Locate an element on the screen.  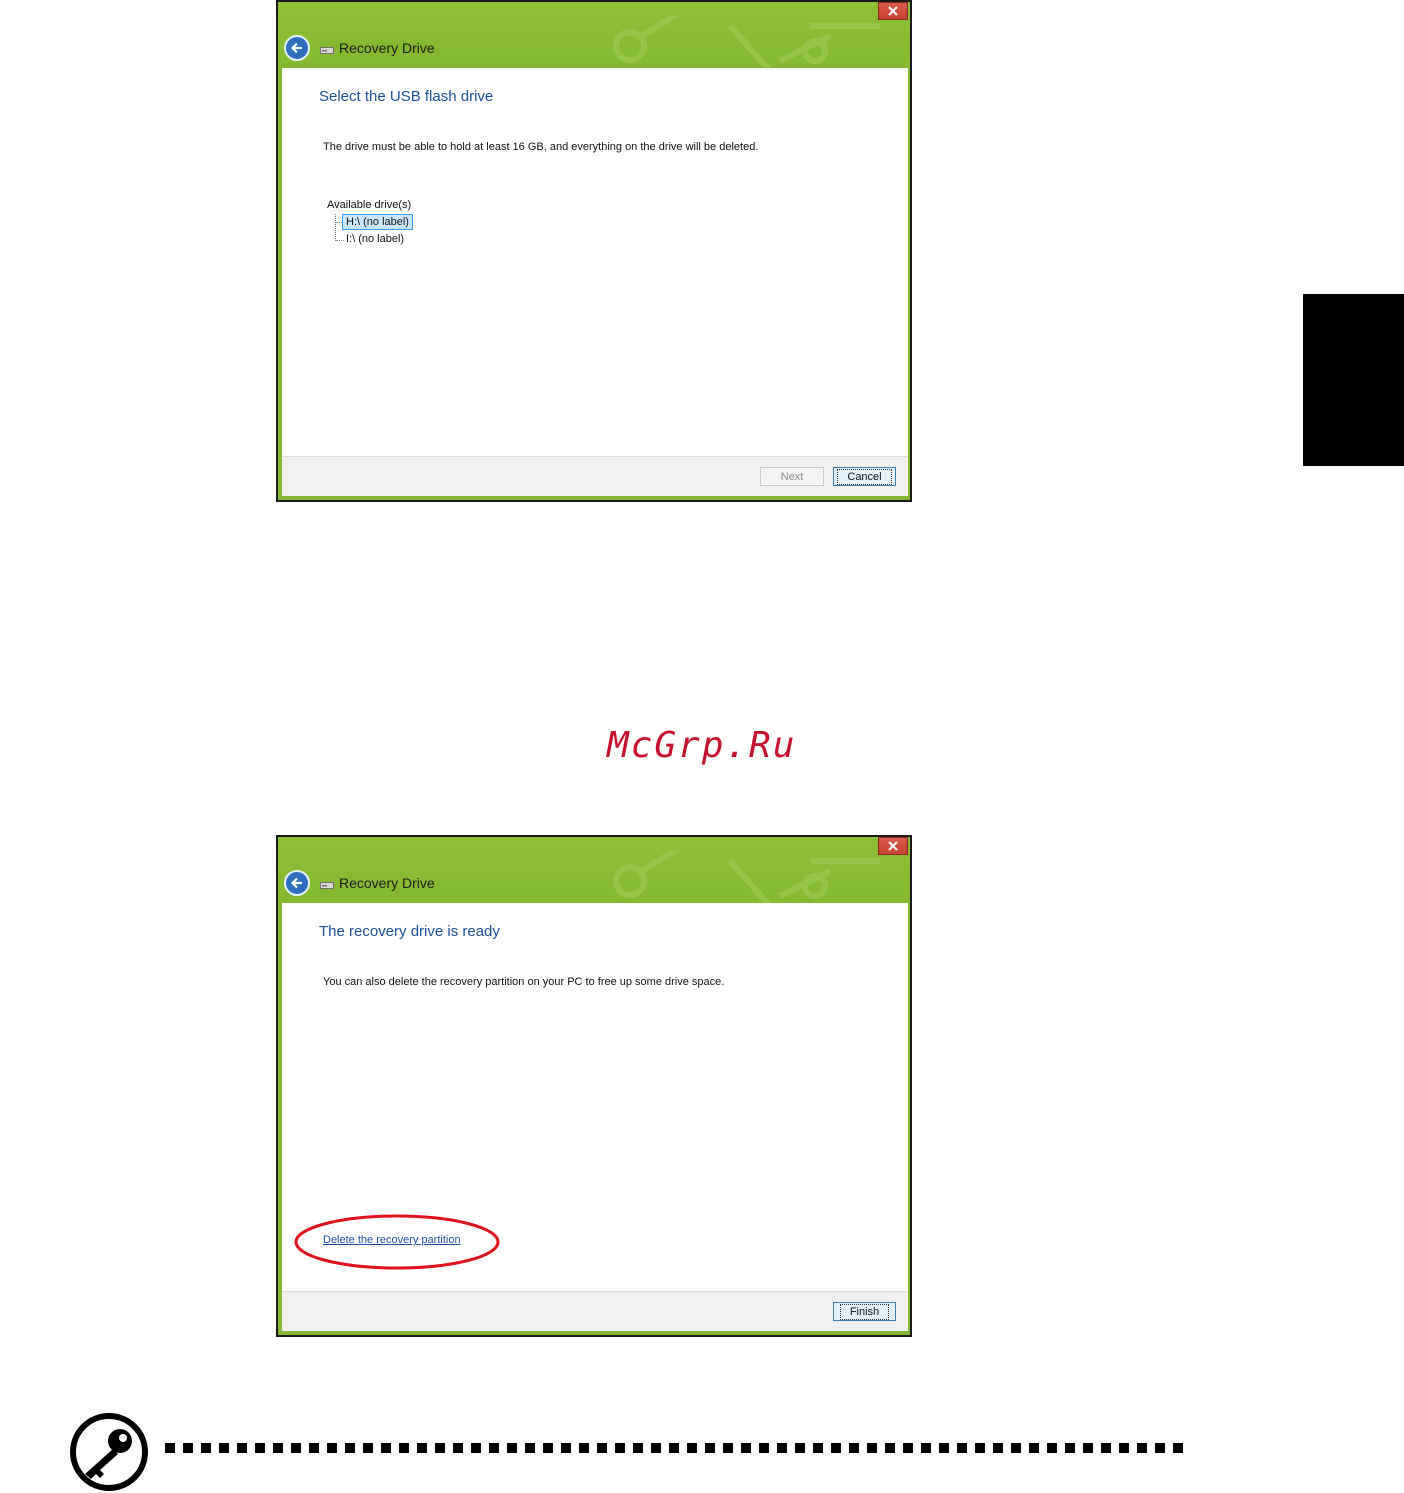
wizard-heading: The recovery drive is ready is located at coordinates (409, 931).